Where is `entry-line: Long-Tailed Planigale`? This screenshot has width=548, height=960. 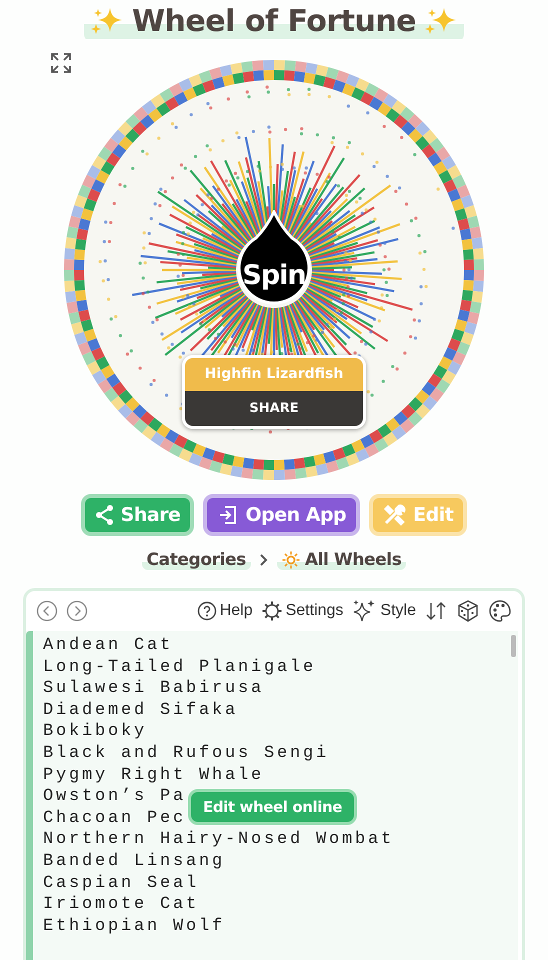 entry-line: Long-Tailed Planigale is located at coordinates (179, 667).